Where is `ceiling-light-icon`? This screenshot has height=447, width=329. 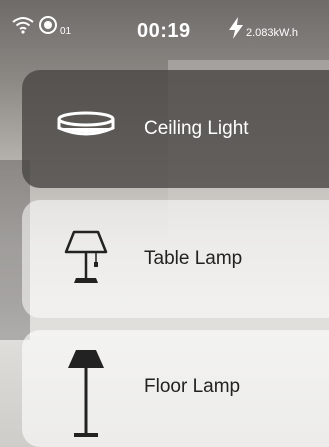
ceiling-light-icon is located at coordinates (86, 123).